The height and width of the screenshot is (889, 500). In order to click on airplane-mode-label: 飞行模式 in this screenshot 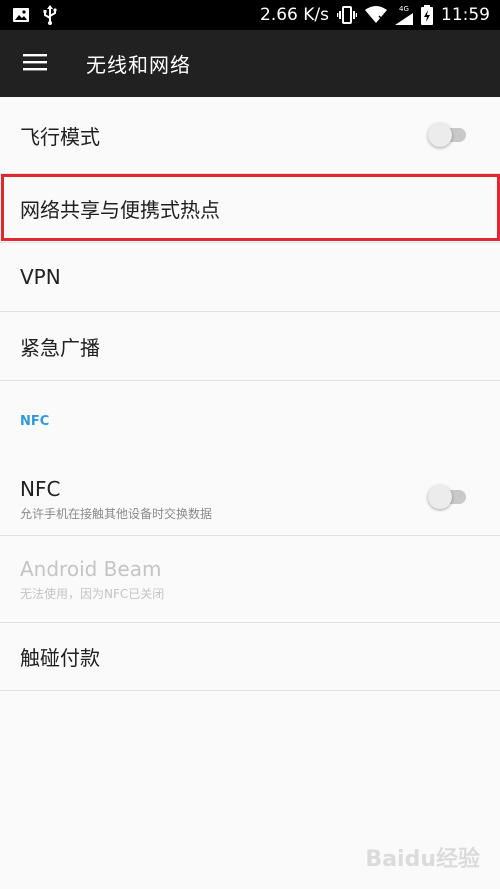, I will do `click(60, 136)`.